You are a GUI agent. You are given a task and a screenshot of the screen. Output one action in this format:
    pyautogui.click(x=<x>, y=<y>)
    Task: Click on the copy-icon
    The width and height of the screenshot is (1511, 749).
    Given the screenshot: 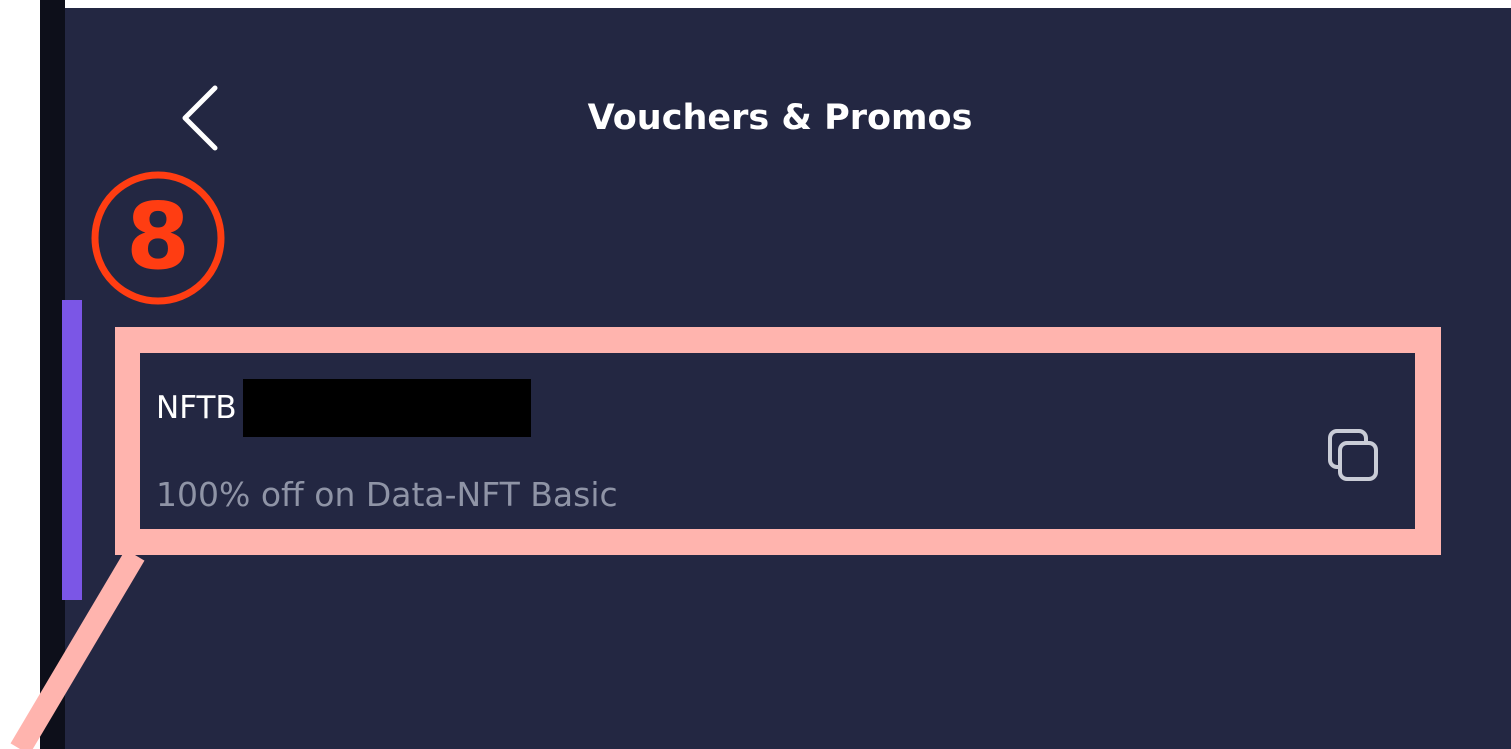 What is the action you would take?
    pyautogui.click(x=1353, y=455)
    